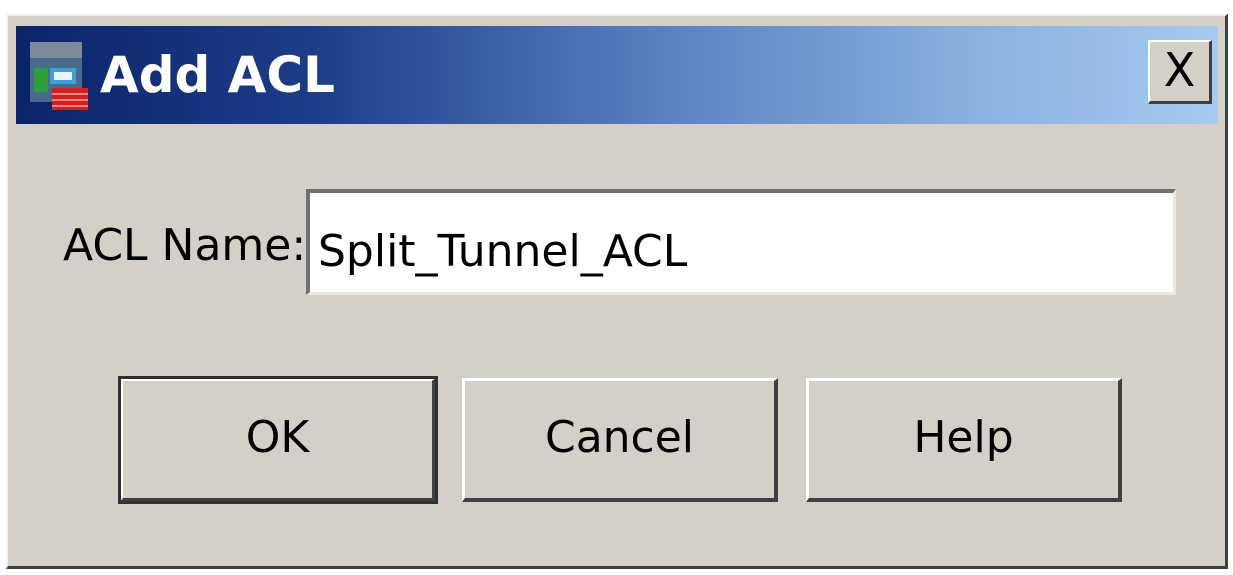 This screenshot has height=575, width=1233. What do you see at coordinates (1180, 72) in the screenshot?
I see `close-button: X` at bounding box center [1180, 72].